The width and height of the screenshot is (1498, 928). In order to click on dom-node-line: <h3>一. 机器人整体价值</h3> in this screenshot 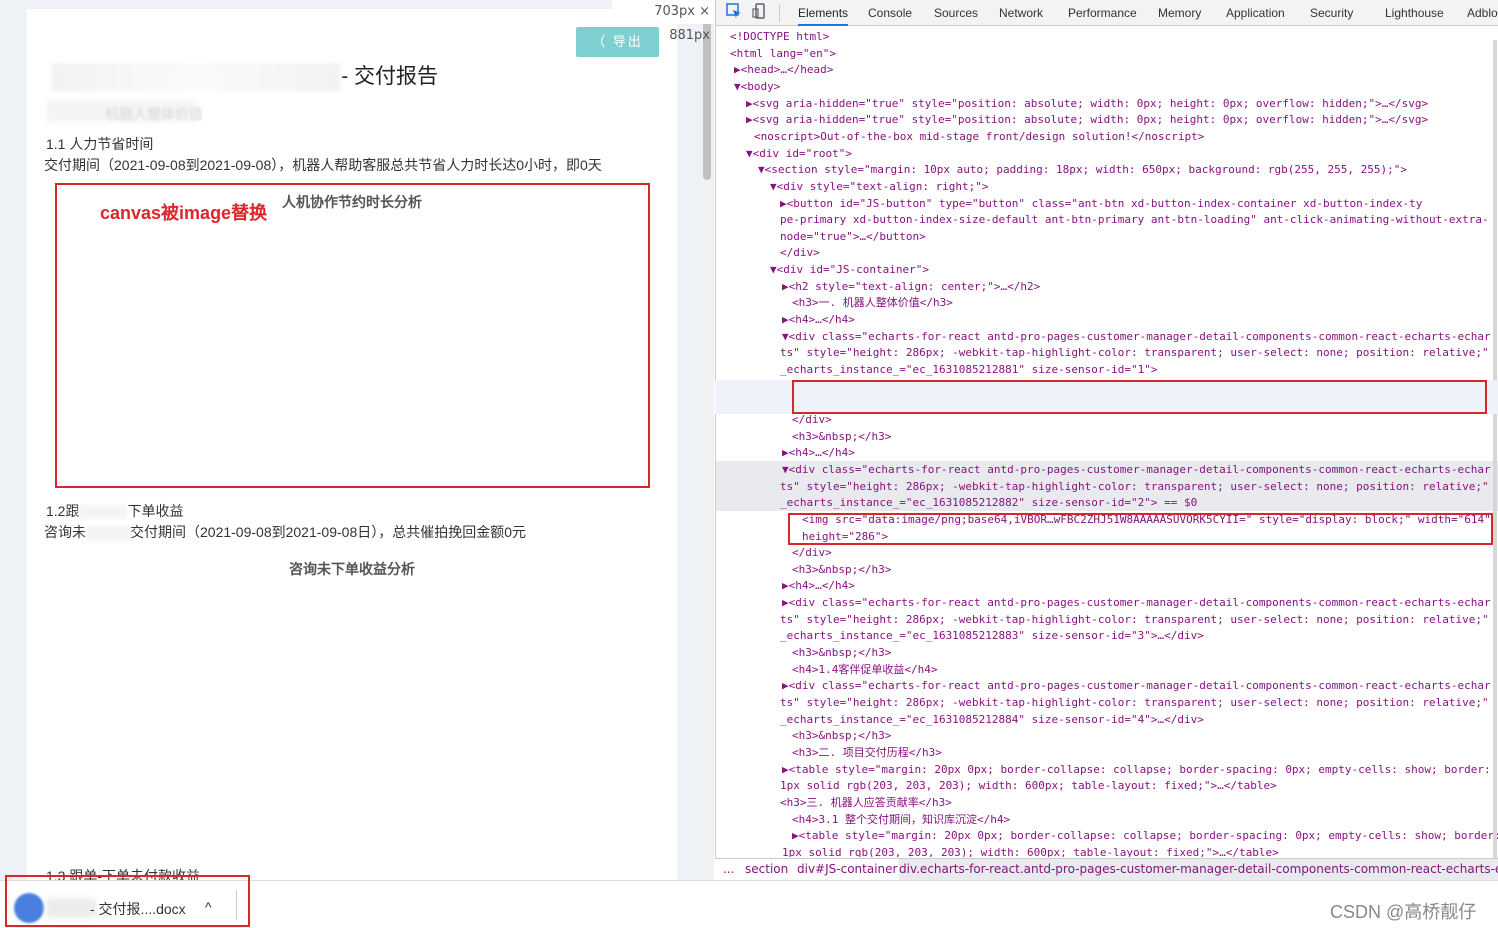, I will do `click(1107, 302)`.